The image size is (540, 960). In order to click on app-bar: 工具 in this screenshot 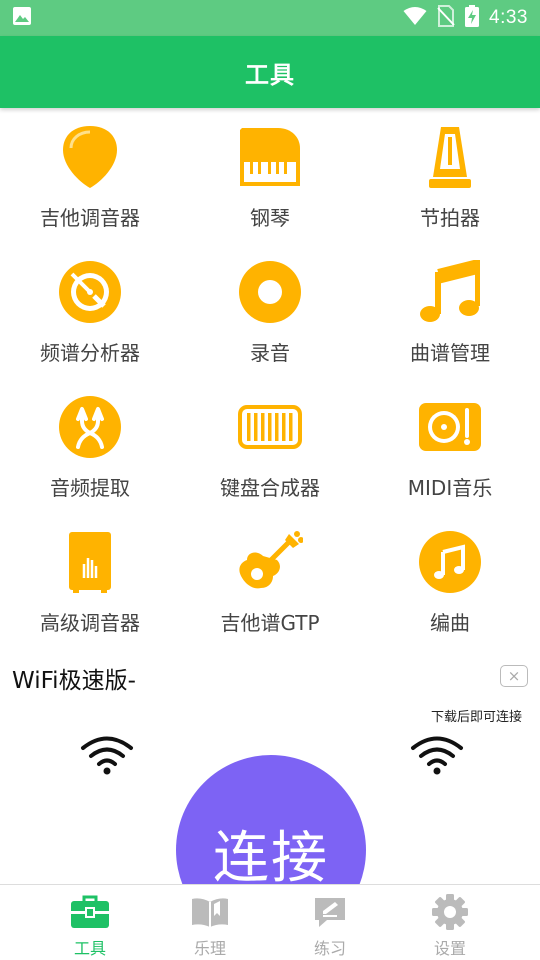, I will do `click(270, 72)`.